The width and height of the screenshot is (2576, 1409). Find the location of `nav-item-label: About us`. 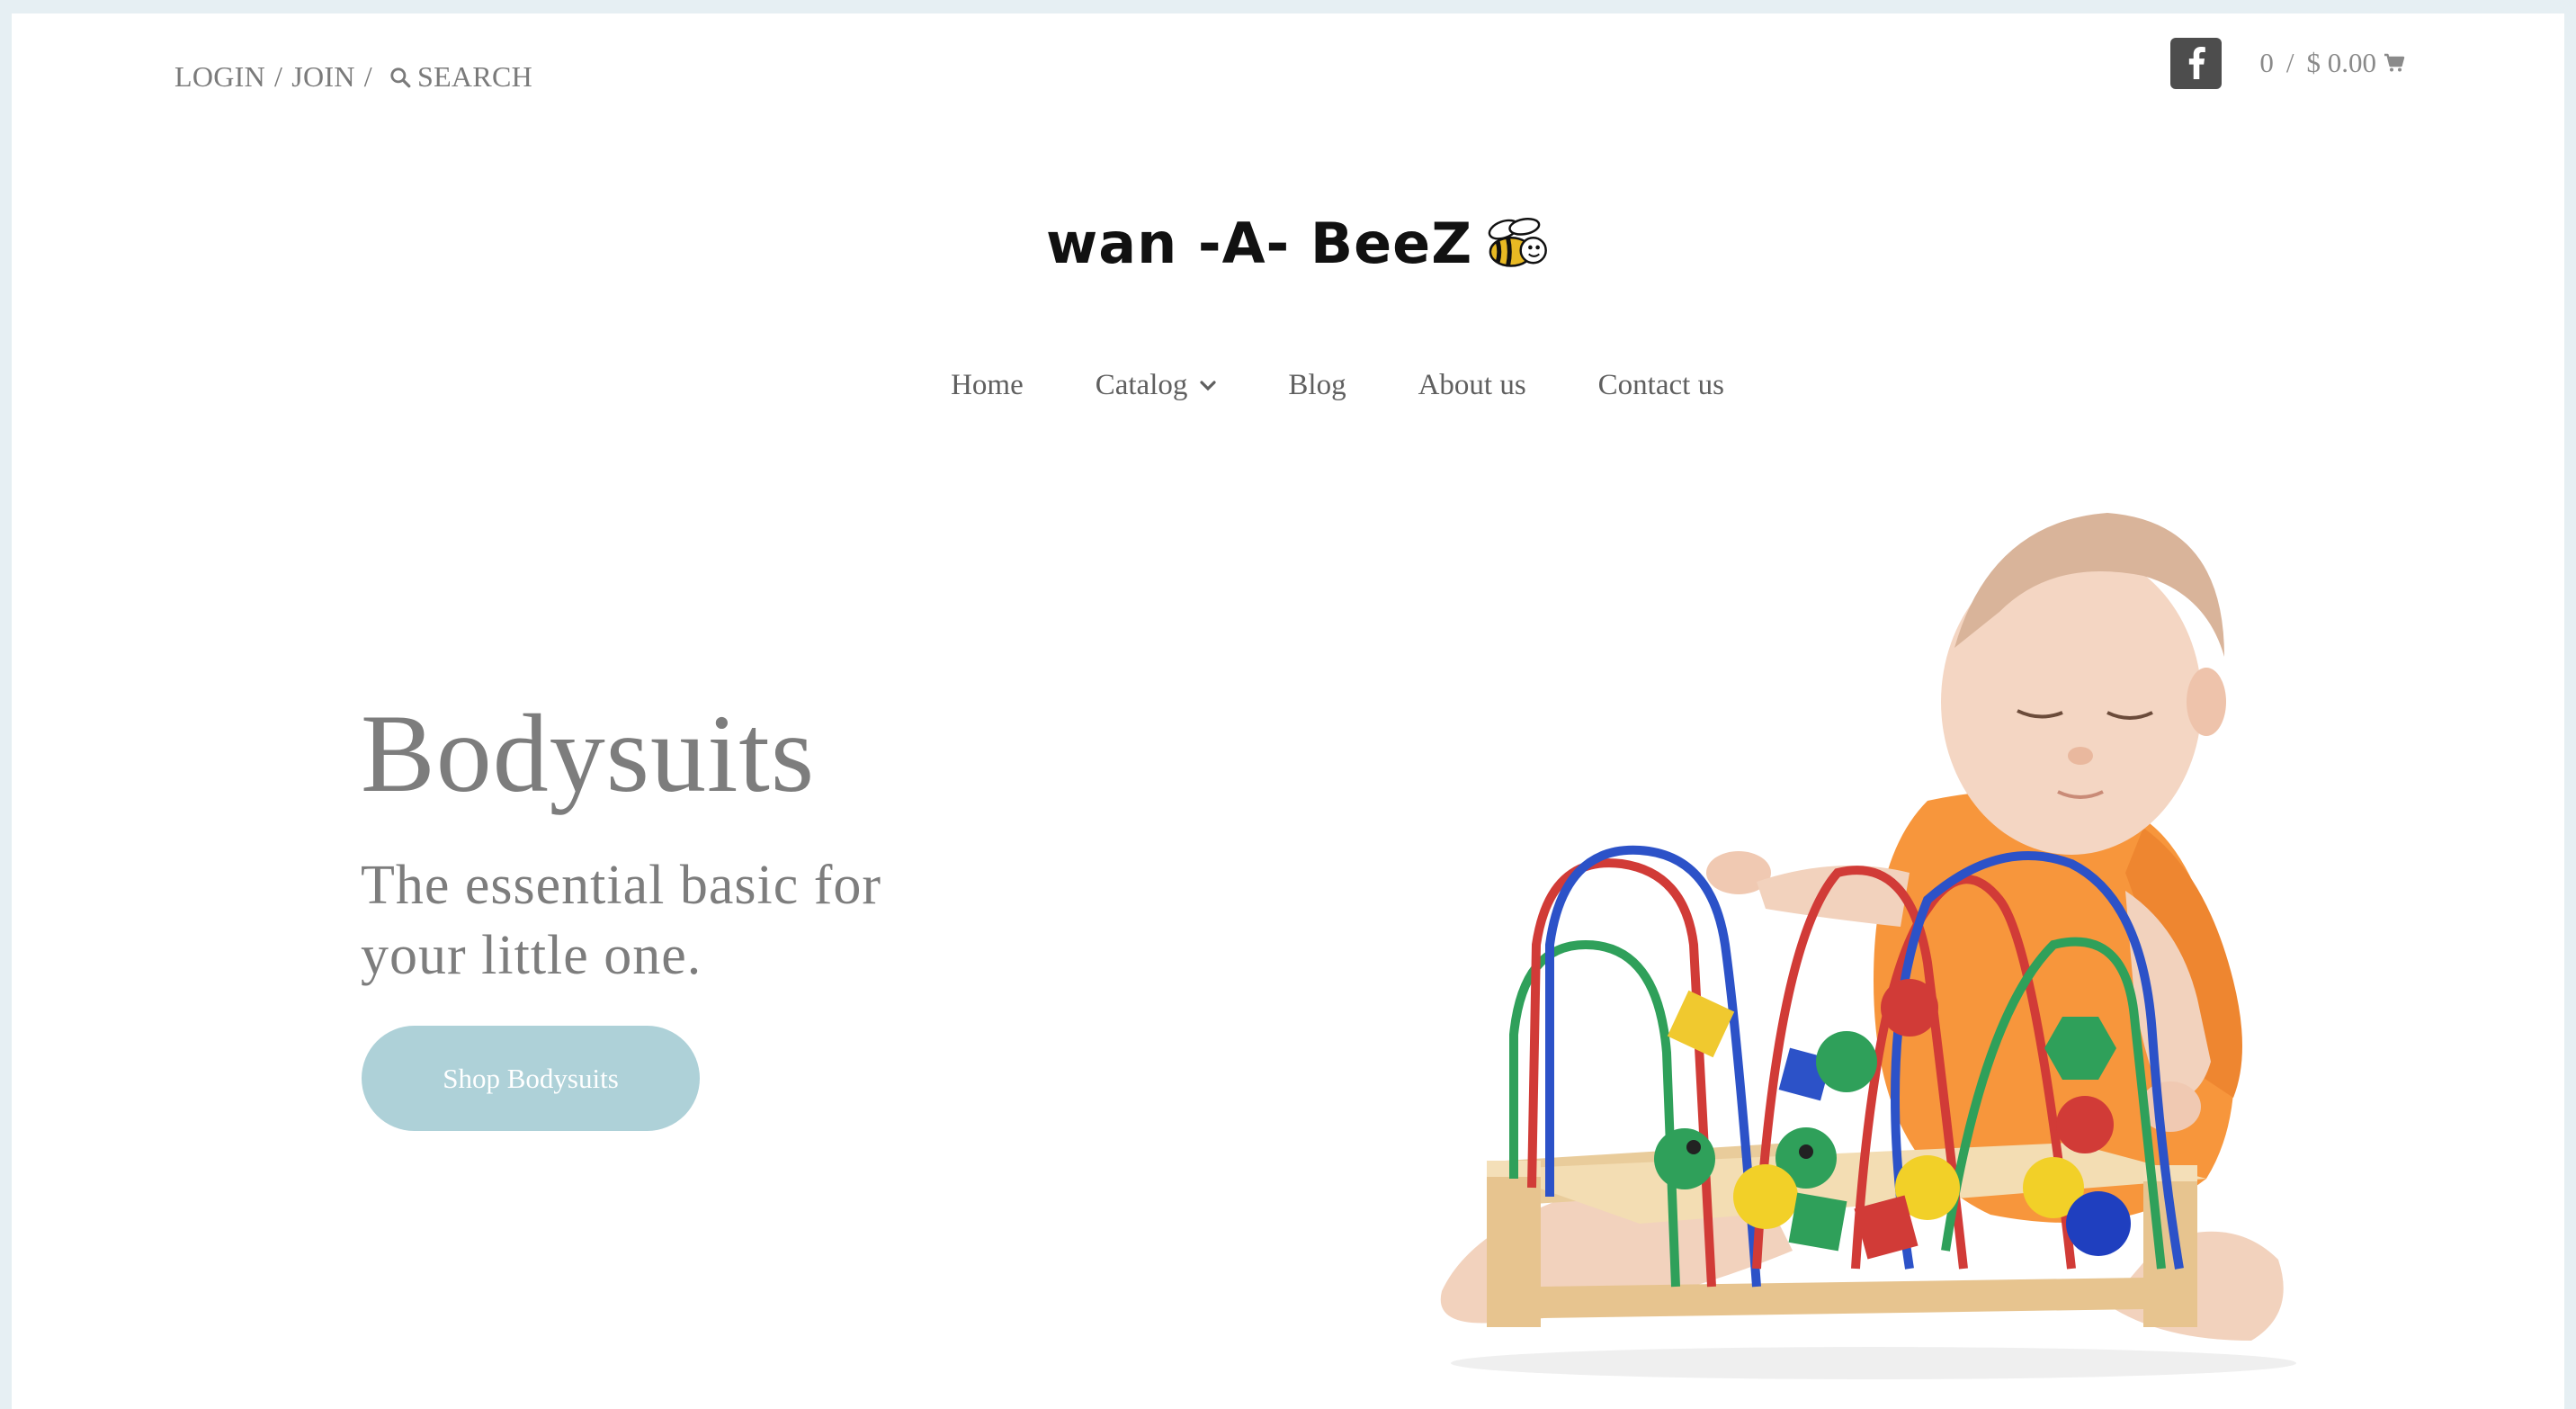

nav-item-label: About us is located at coordinates (1472, 385).